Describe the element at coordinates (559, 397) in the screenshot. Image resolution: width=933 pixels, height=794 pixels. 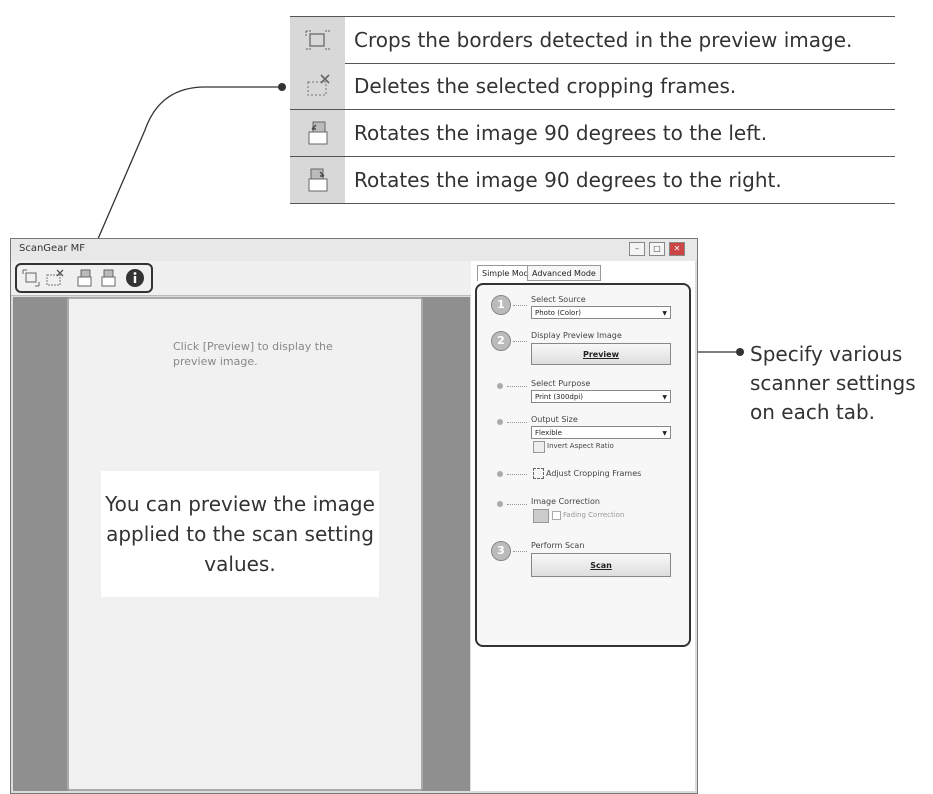
I see `select-purpose-value: Print (300dpi)` at that location.